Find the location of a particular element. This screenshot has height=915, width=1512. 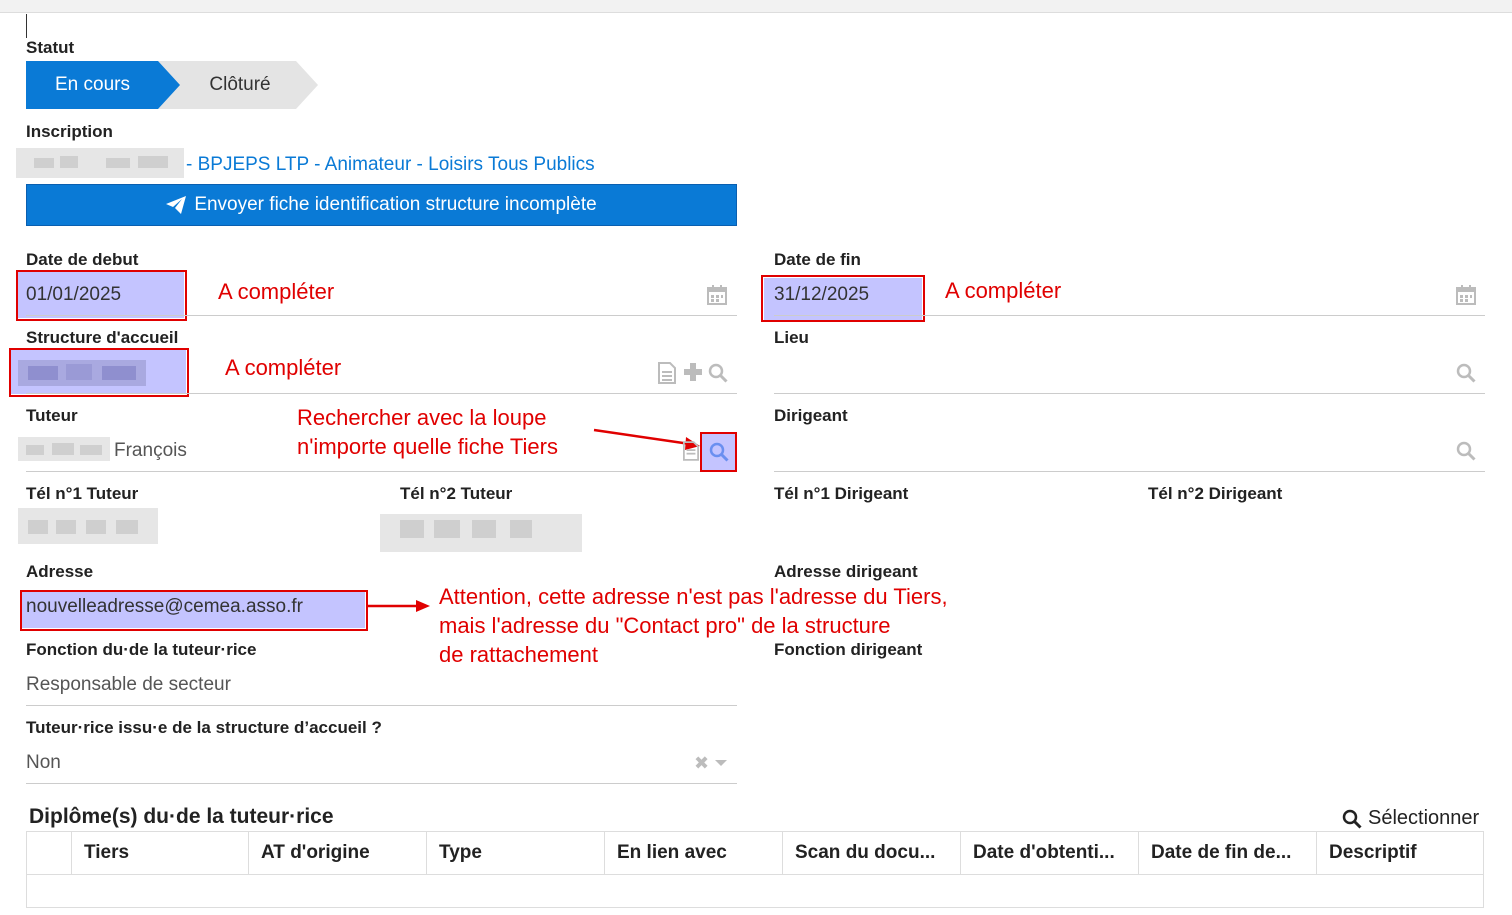

fonction-tuteur-underline is located at coordinates (381, 705).